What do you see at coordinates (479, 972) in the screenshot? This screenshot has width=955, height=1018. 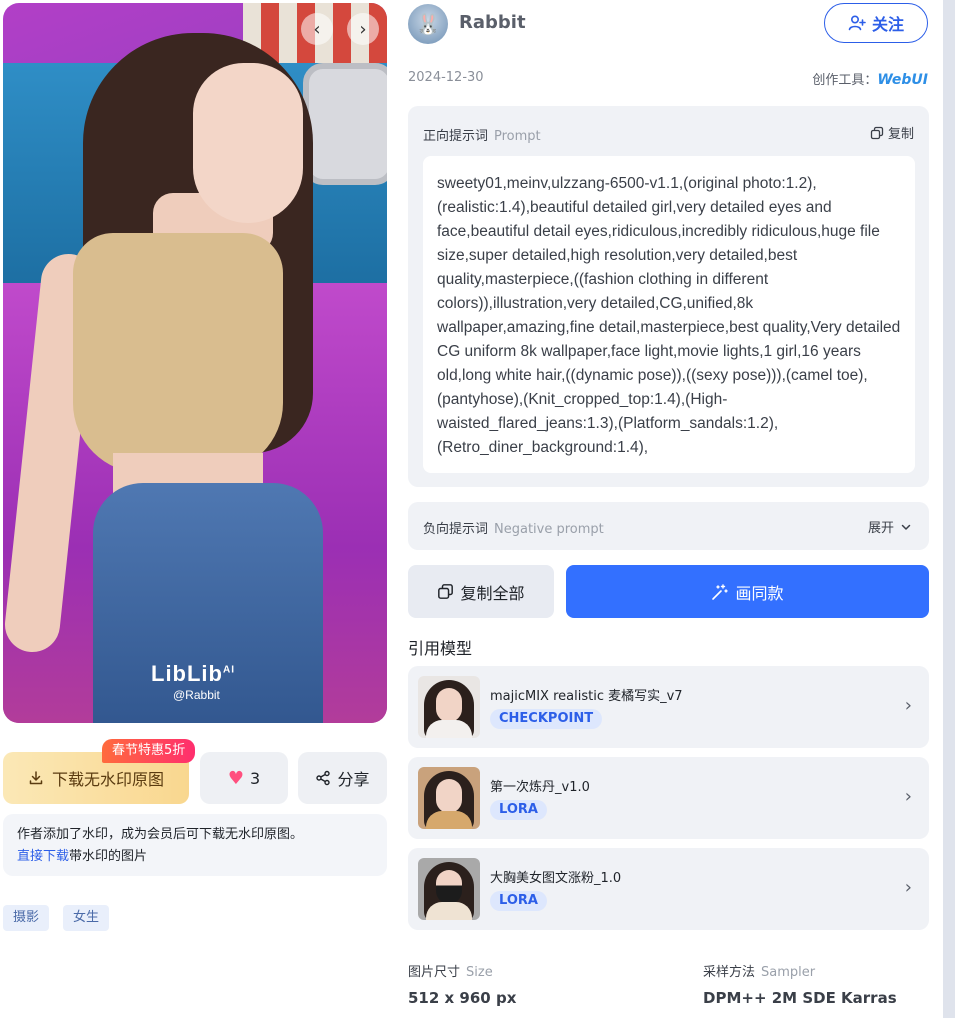 I see `image-size-label-en: Size` at bounding box center [479, 972].